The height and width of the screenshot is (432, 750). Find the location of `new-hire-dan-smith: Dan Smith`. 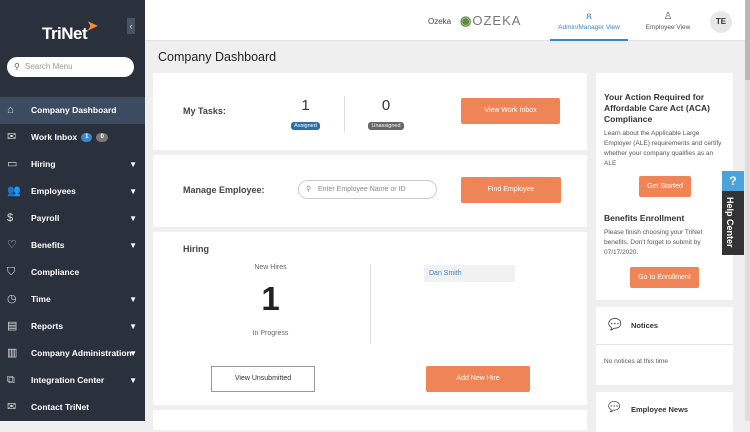

new-hire-dan-smith: Dan Smith is located at coordinates (469, 273).